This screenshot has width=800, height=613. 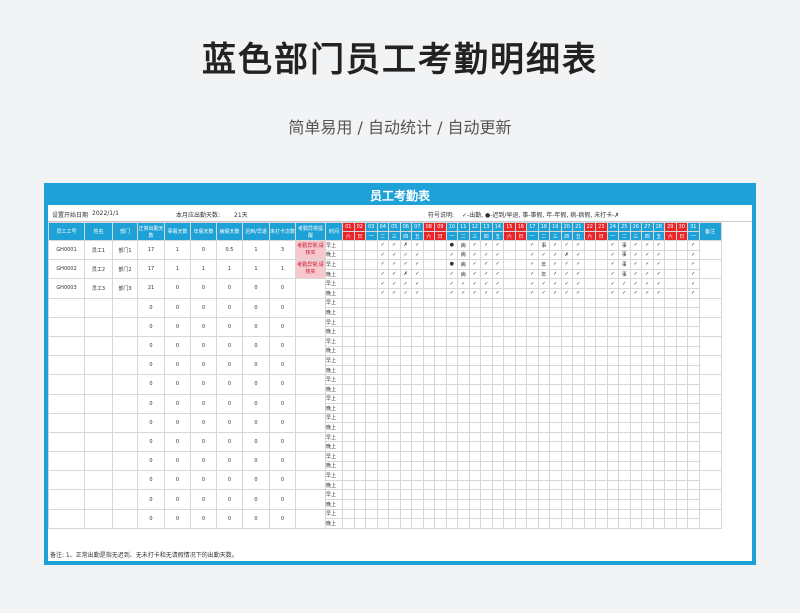 What do you see at coordinates (66, 461) in the screenshot?
I see `cell-id` at bounding box center [66, 461].